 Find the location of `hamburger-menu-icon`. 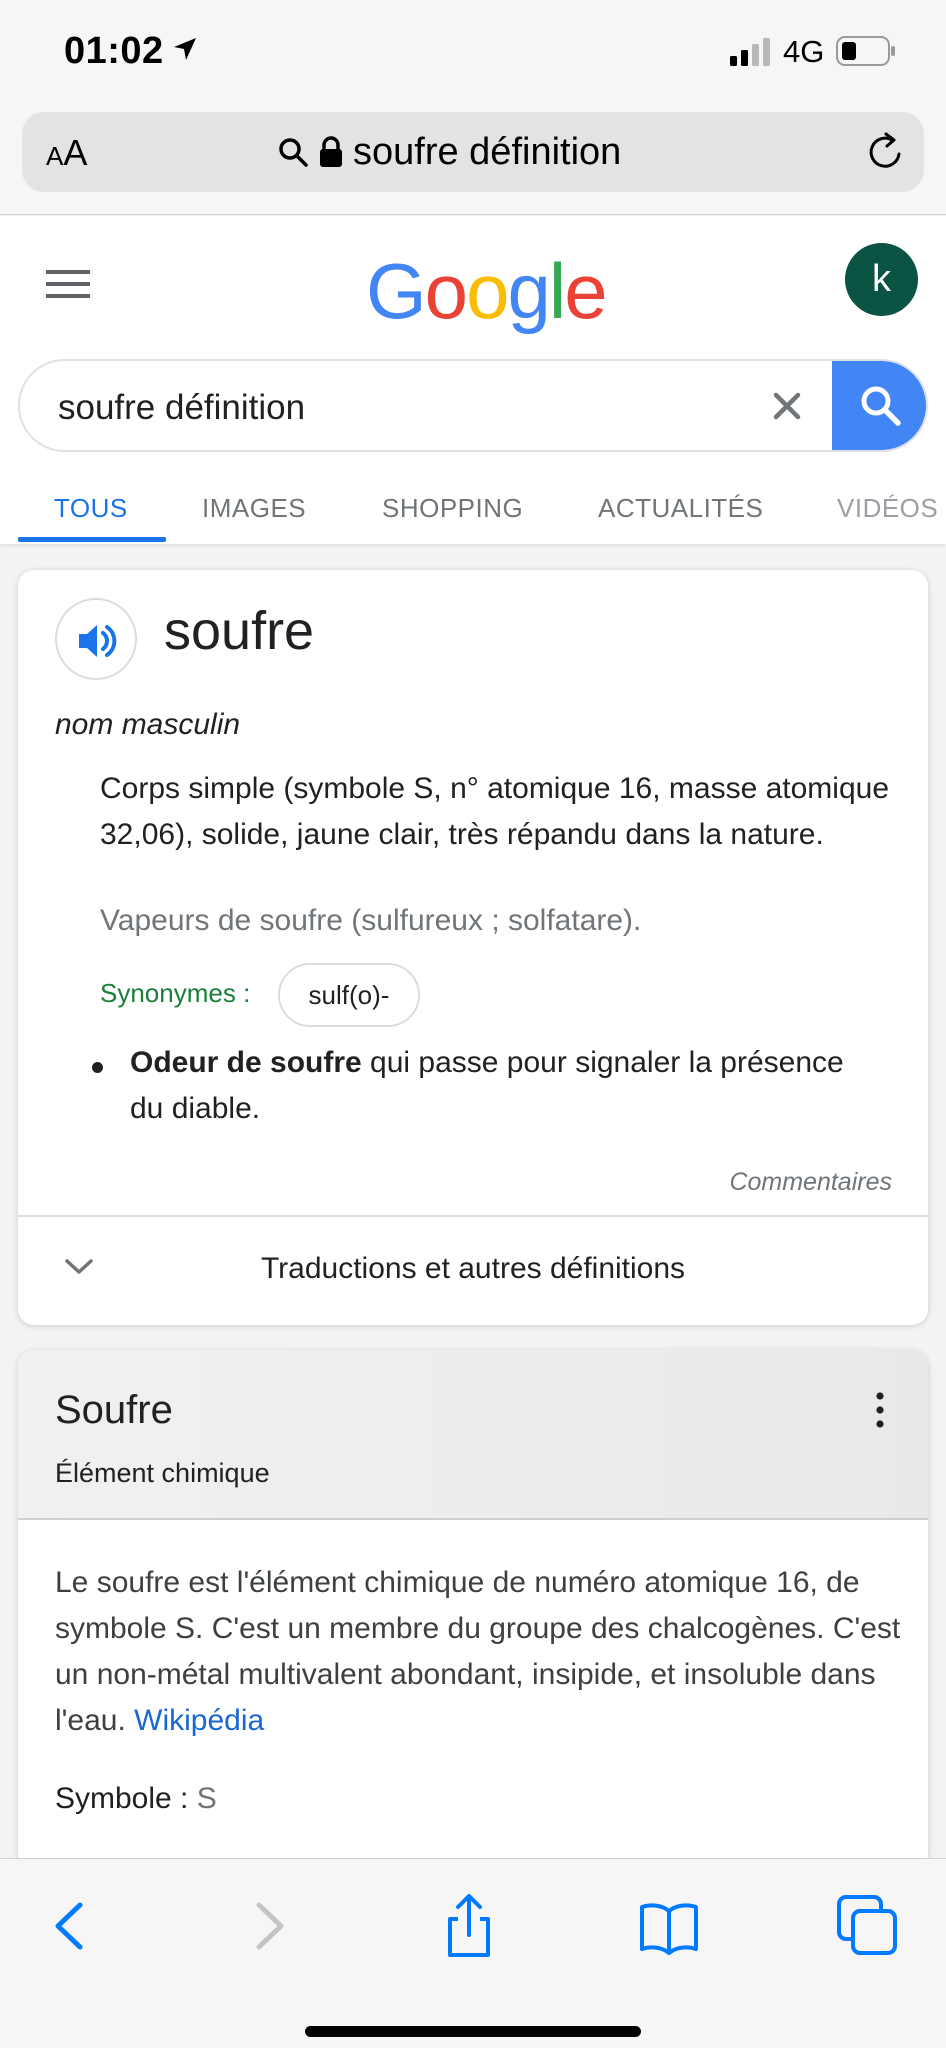

hamburger-menu-icon is located at coordinates (68, 284).